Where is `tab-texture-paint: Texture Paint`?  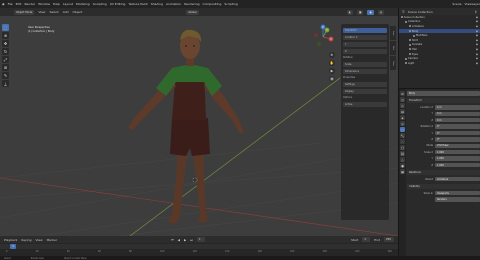 tab-texture-paint: Texture Paint is located at coordinates (137, 4).